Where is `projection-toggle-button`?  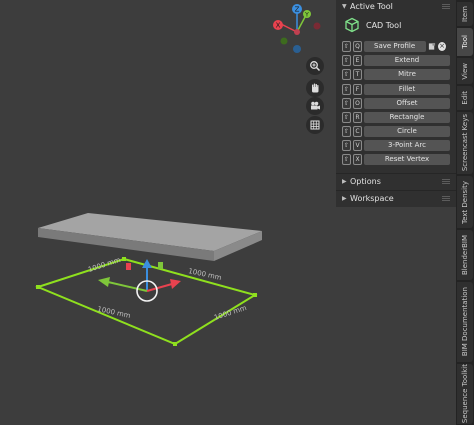
projection-toggle-button is located at coordinates (315, 125).